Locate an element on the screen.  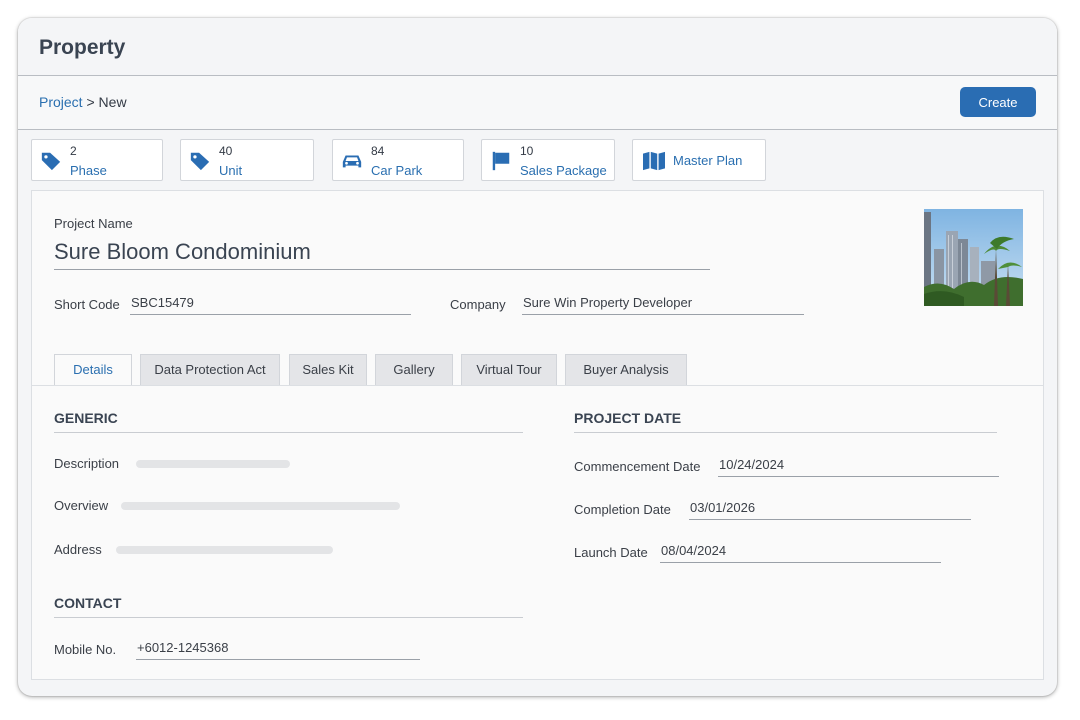
create-button: Create is located at coordinates (998, 102).